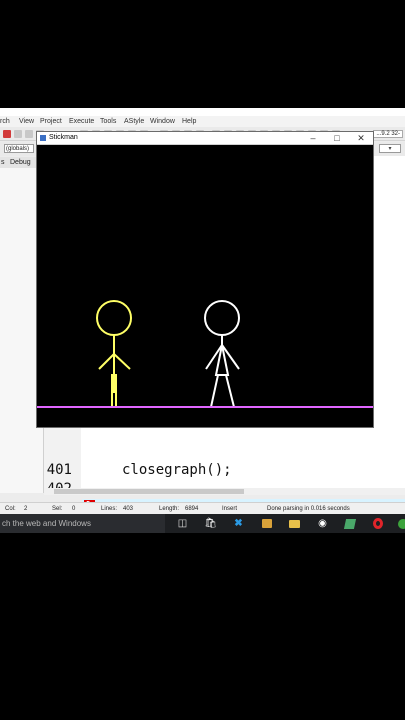 The height and width of the screenshot is (720, 405). What do you see at coordinates (20, 162) in the screenshot?
I see `tab-debug: Debug` at bounding box center [20, 162].